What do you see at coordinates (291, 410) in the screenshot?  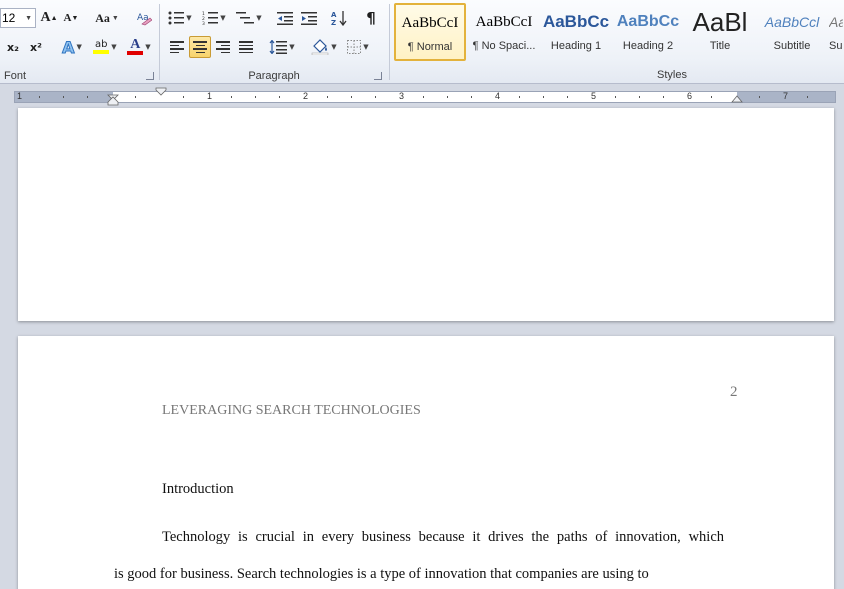 I see `running-head: LEVERAGING SEARCH TECHNOLOGIES` at bounding box center [291, 410].